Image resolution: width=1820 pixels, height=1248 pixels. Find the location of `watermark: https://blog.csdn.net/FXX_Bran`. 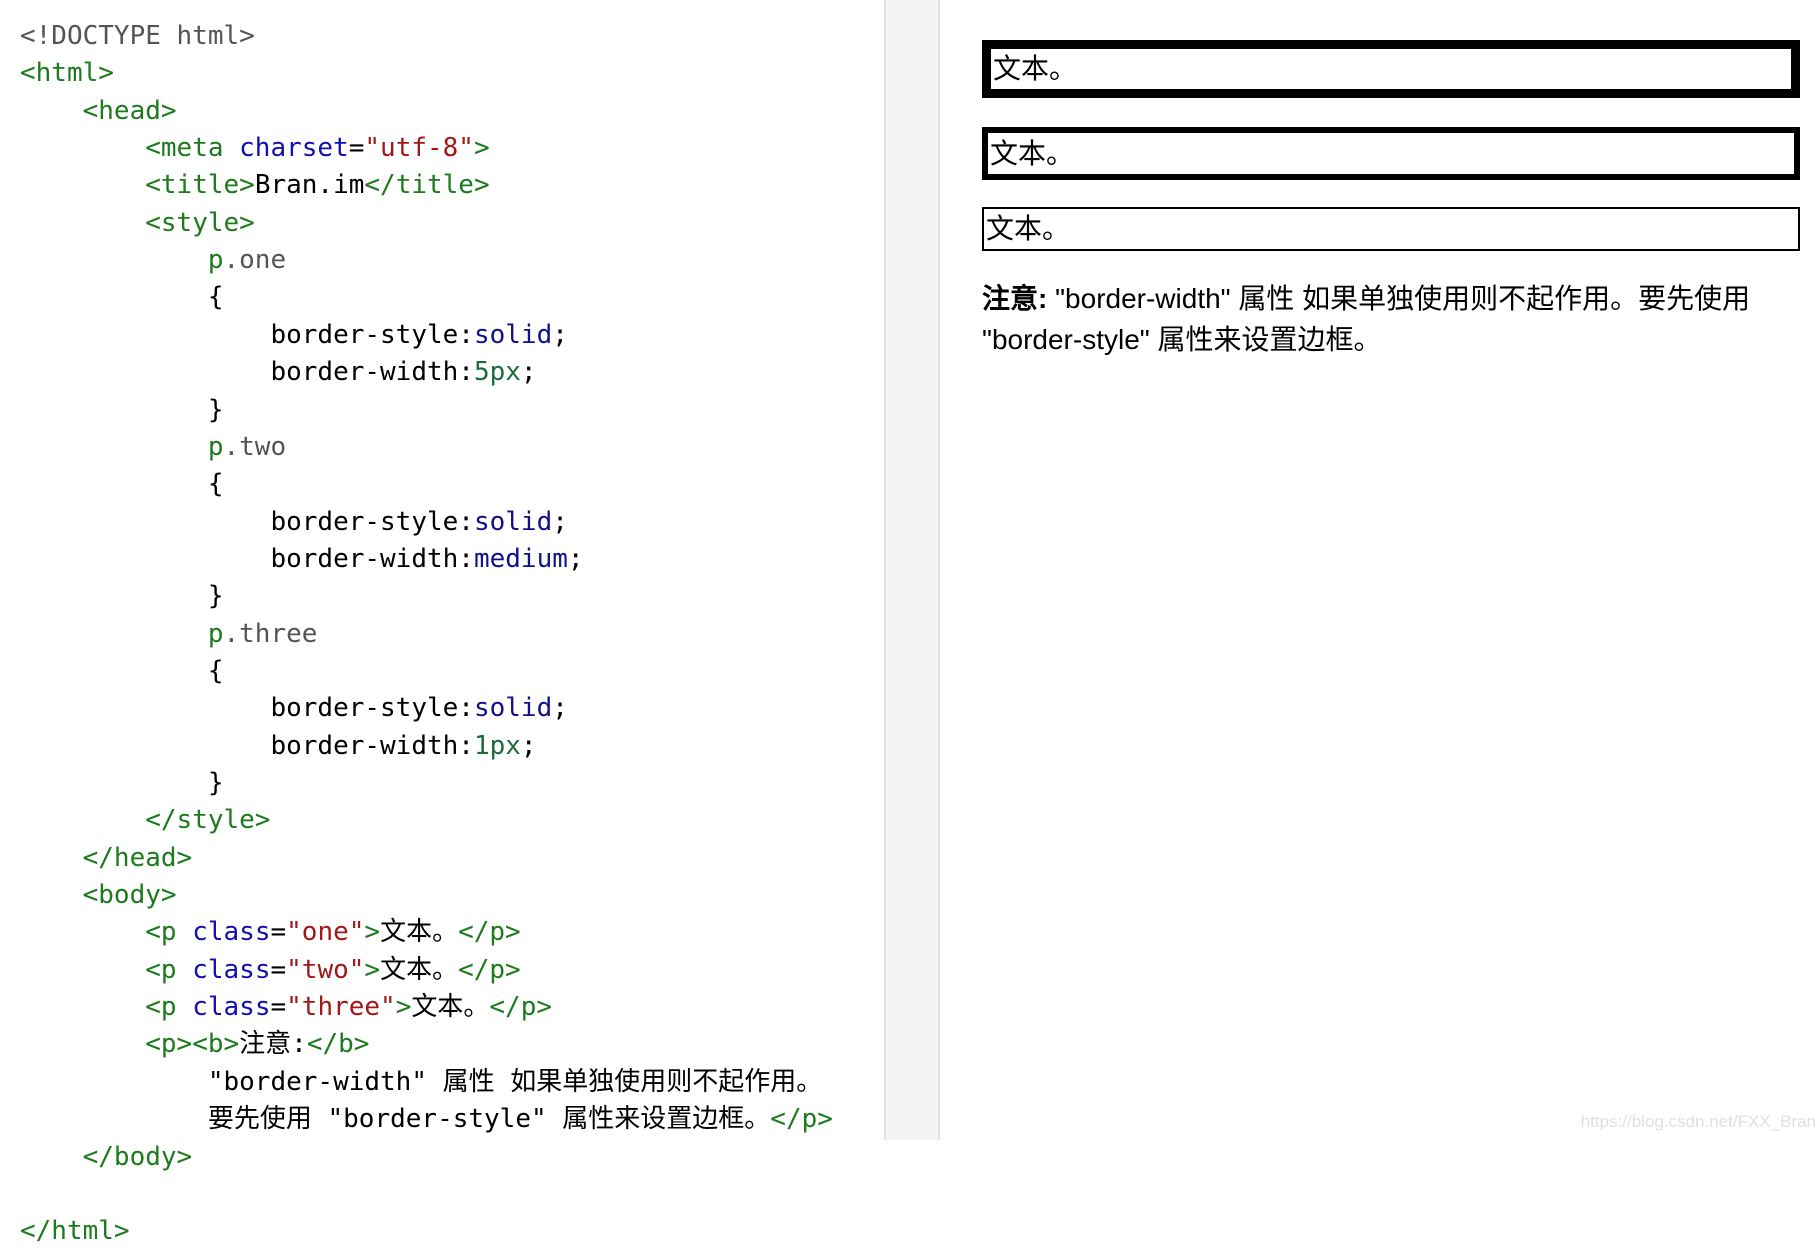

watermark: https://blog.csdn.net/FXX_Bran is located at coordinates (1698, 1121).